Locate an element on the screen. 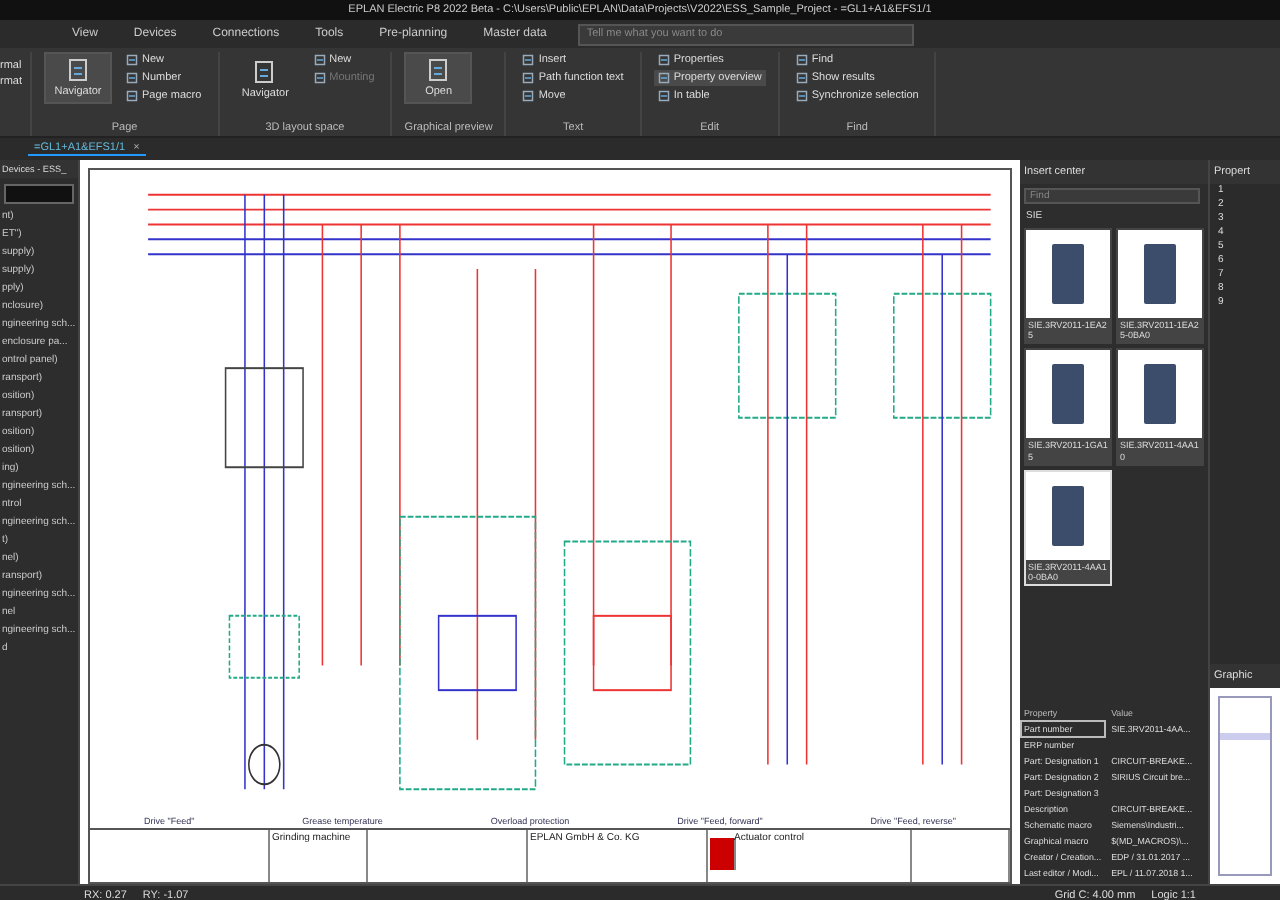 Image resolution: width=1280 pixels, height=900 pixels. search-field is located at coordinates (39, 194).